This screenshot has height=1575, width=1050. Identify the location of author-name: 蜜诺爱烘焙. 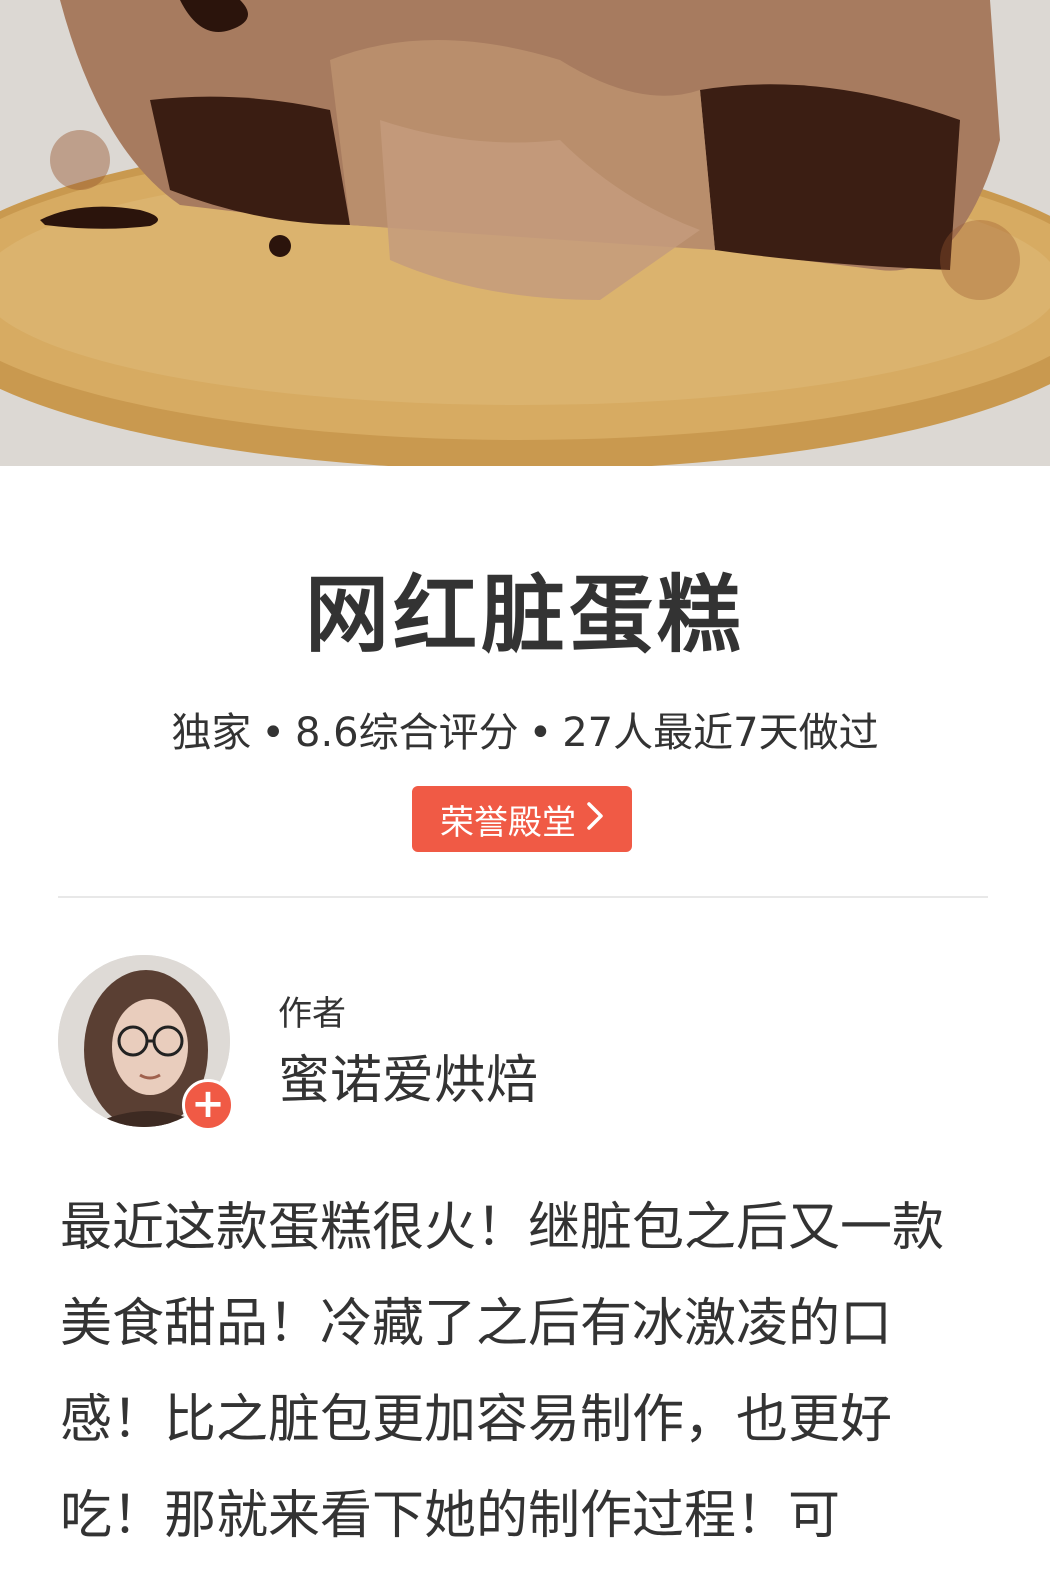
(408, 1075).